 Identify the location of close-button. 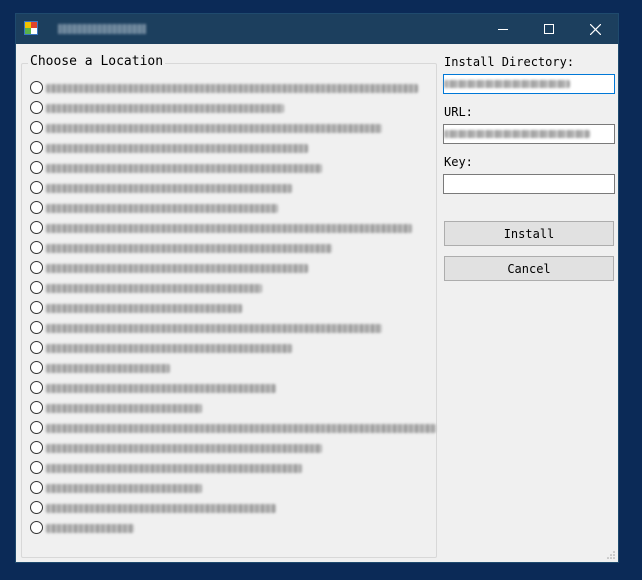
(595, 29).